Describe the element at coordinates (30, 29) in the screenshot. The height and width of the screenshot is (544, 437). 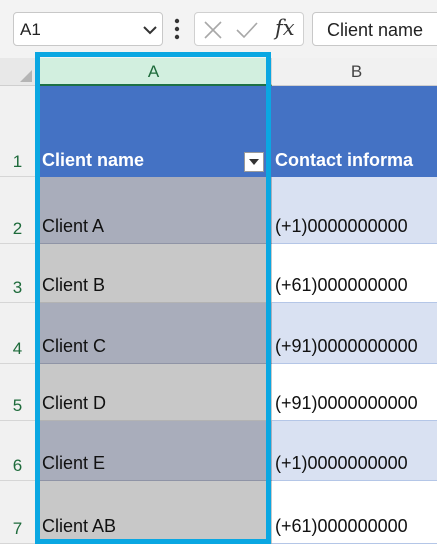
I see `name-box-value: A1` at that location.